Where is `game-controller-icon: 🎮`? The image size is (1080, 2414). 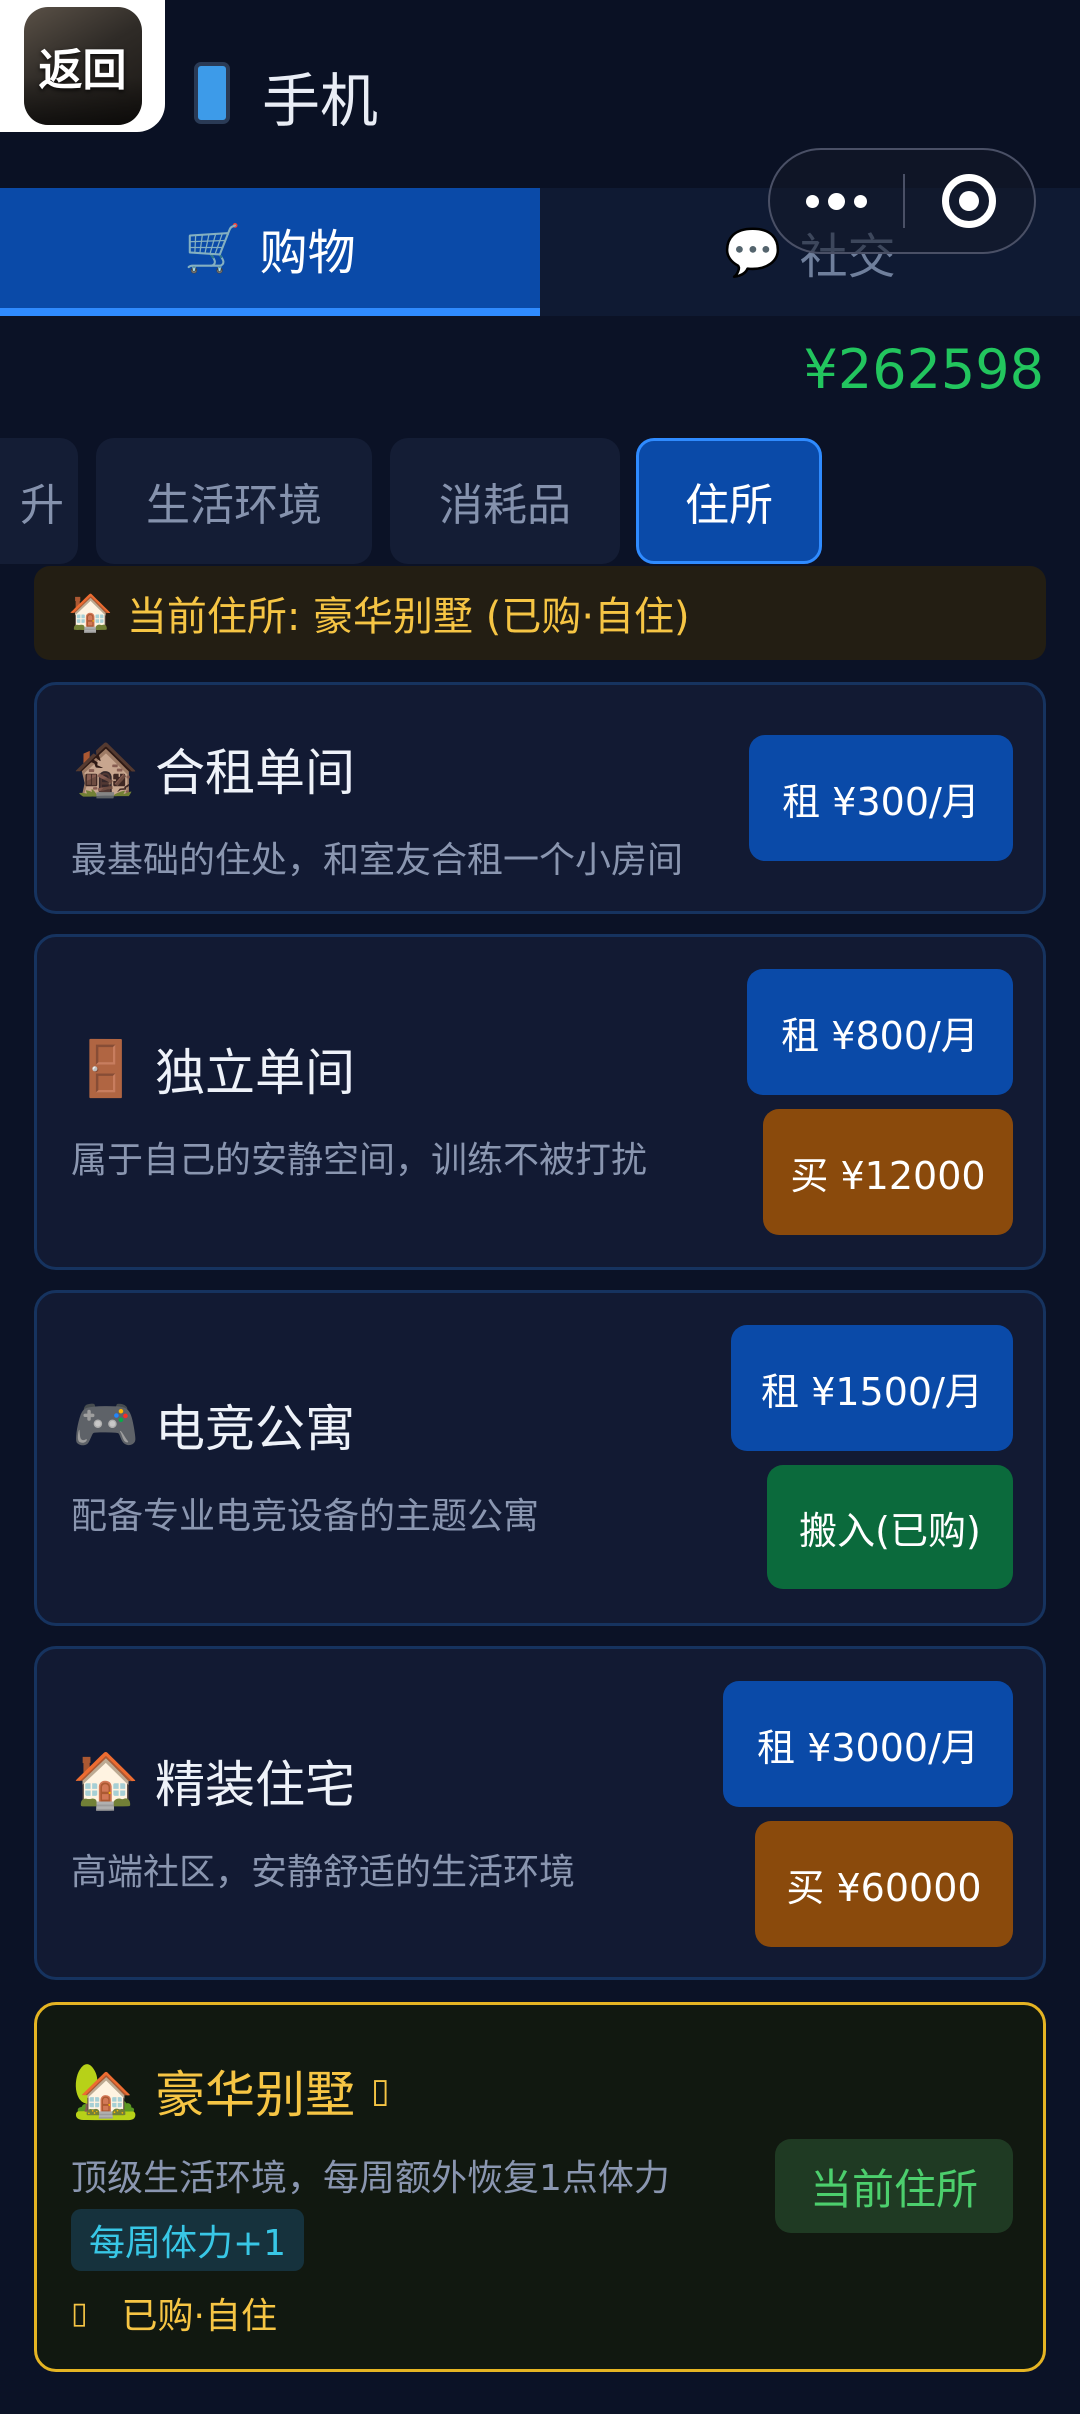 game-controller-icon: 🎮 is located at coordinates (106, 1424).